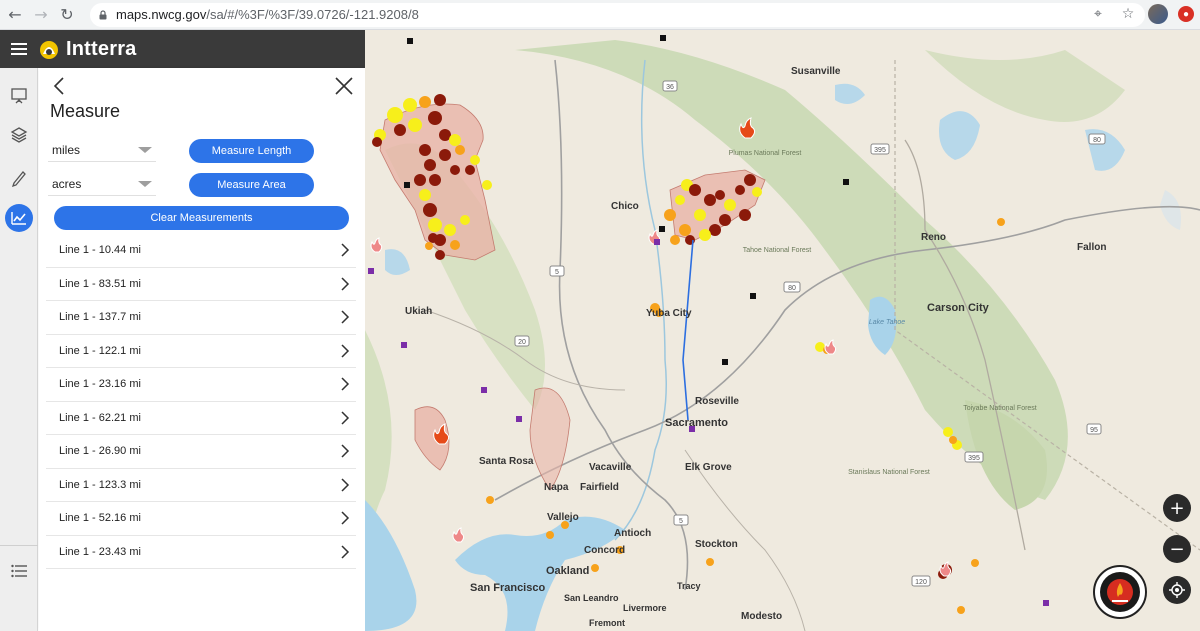 The height and width of the screenshot is (631, 1200). I want to click on label-concord: Concord, so click(604, 550).